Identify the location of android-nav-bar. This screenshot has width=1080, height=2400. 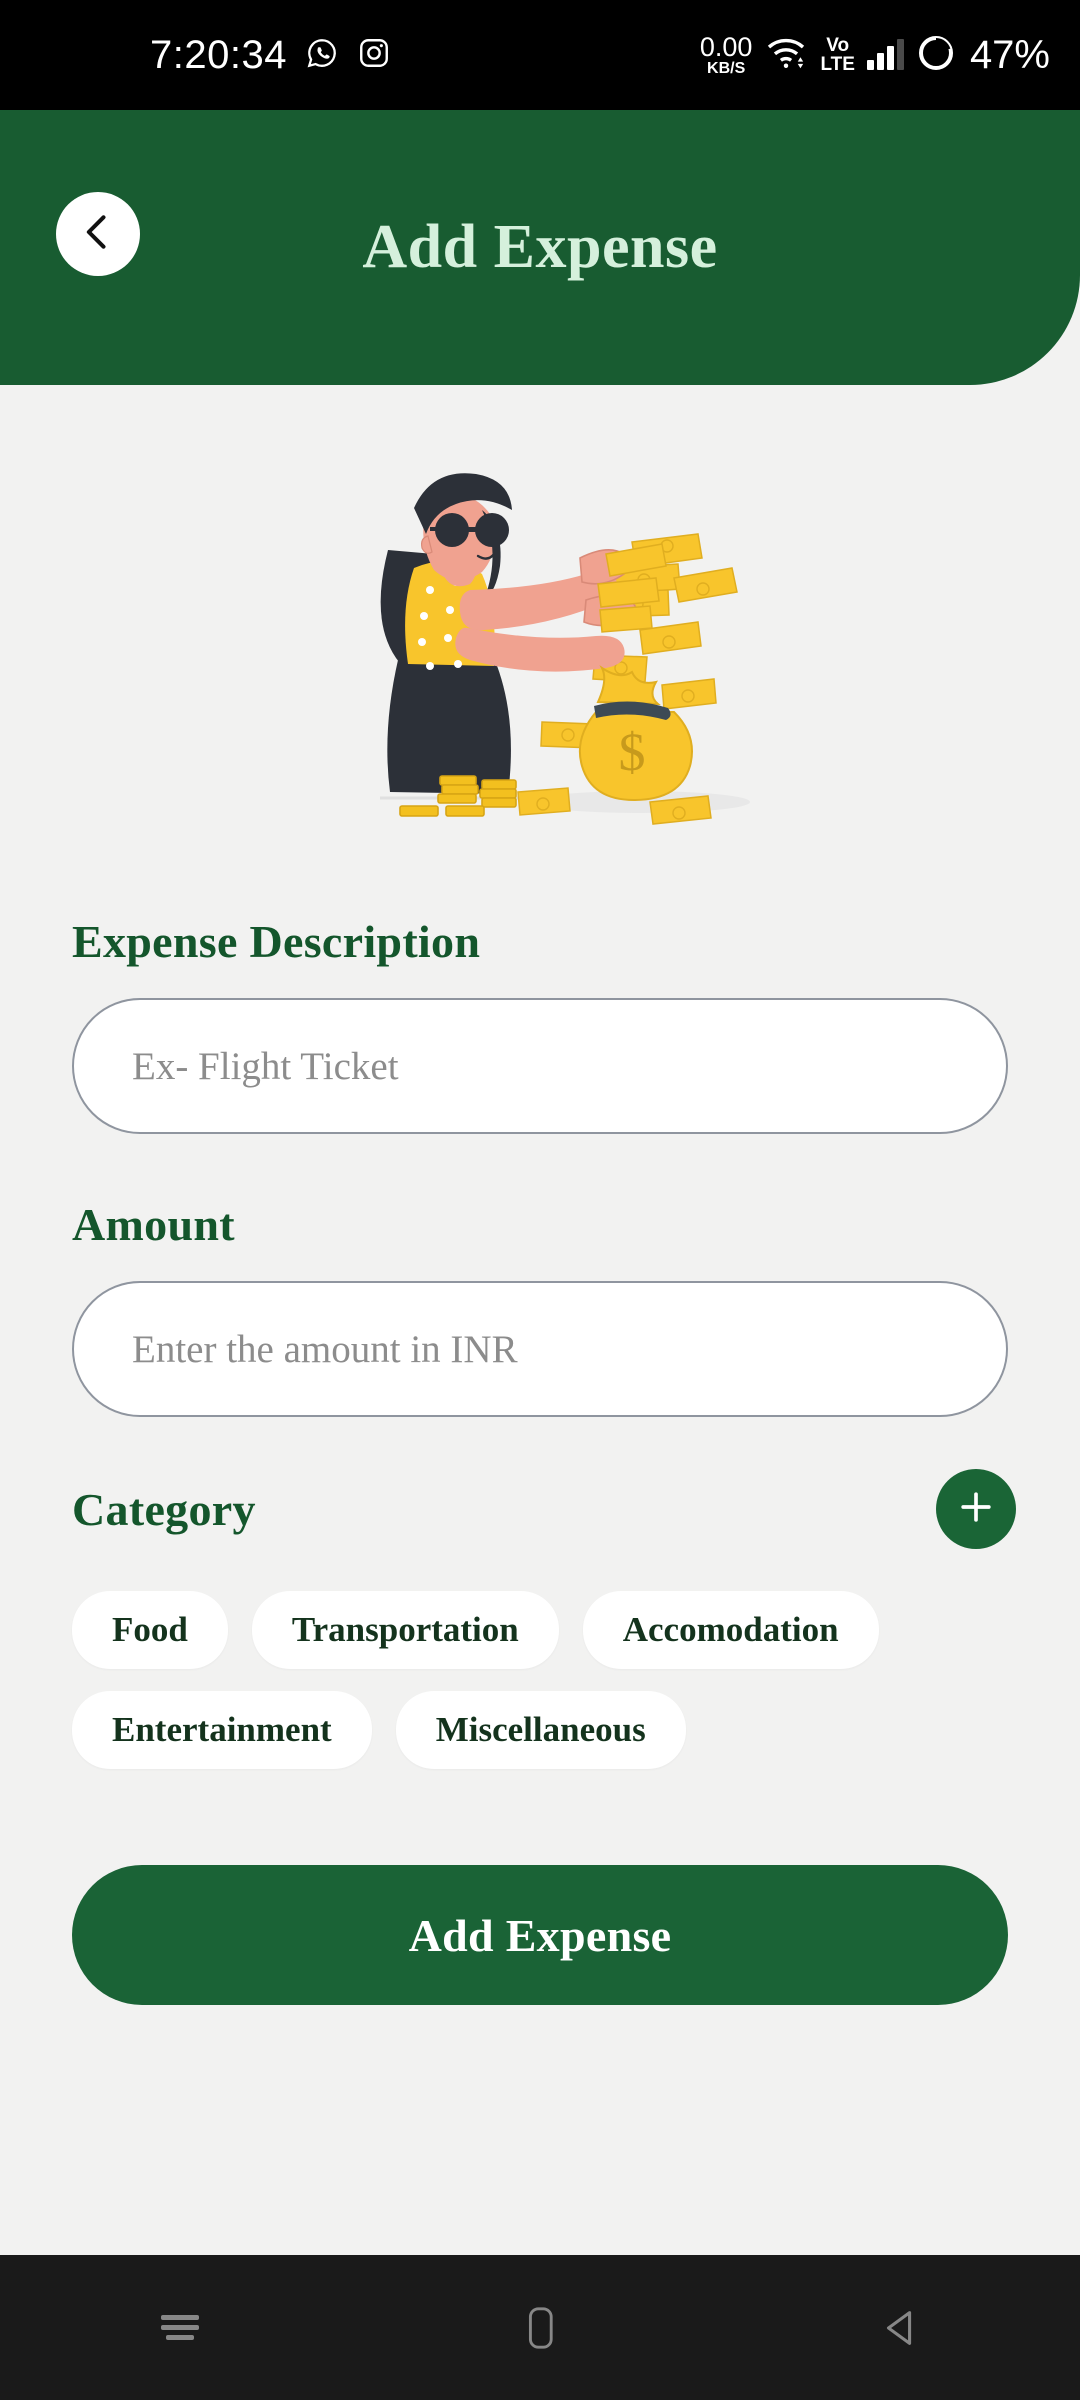
(540, 2327).